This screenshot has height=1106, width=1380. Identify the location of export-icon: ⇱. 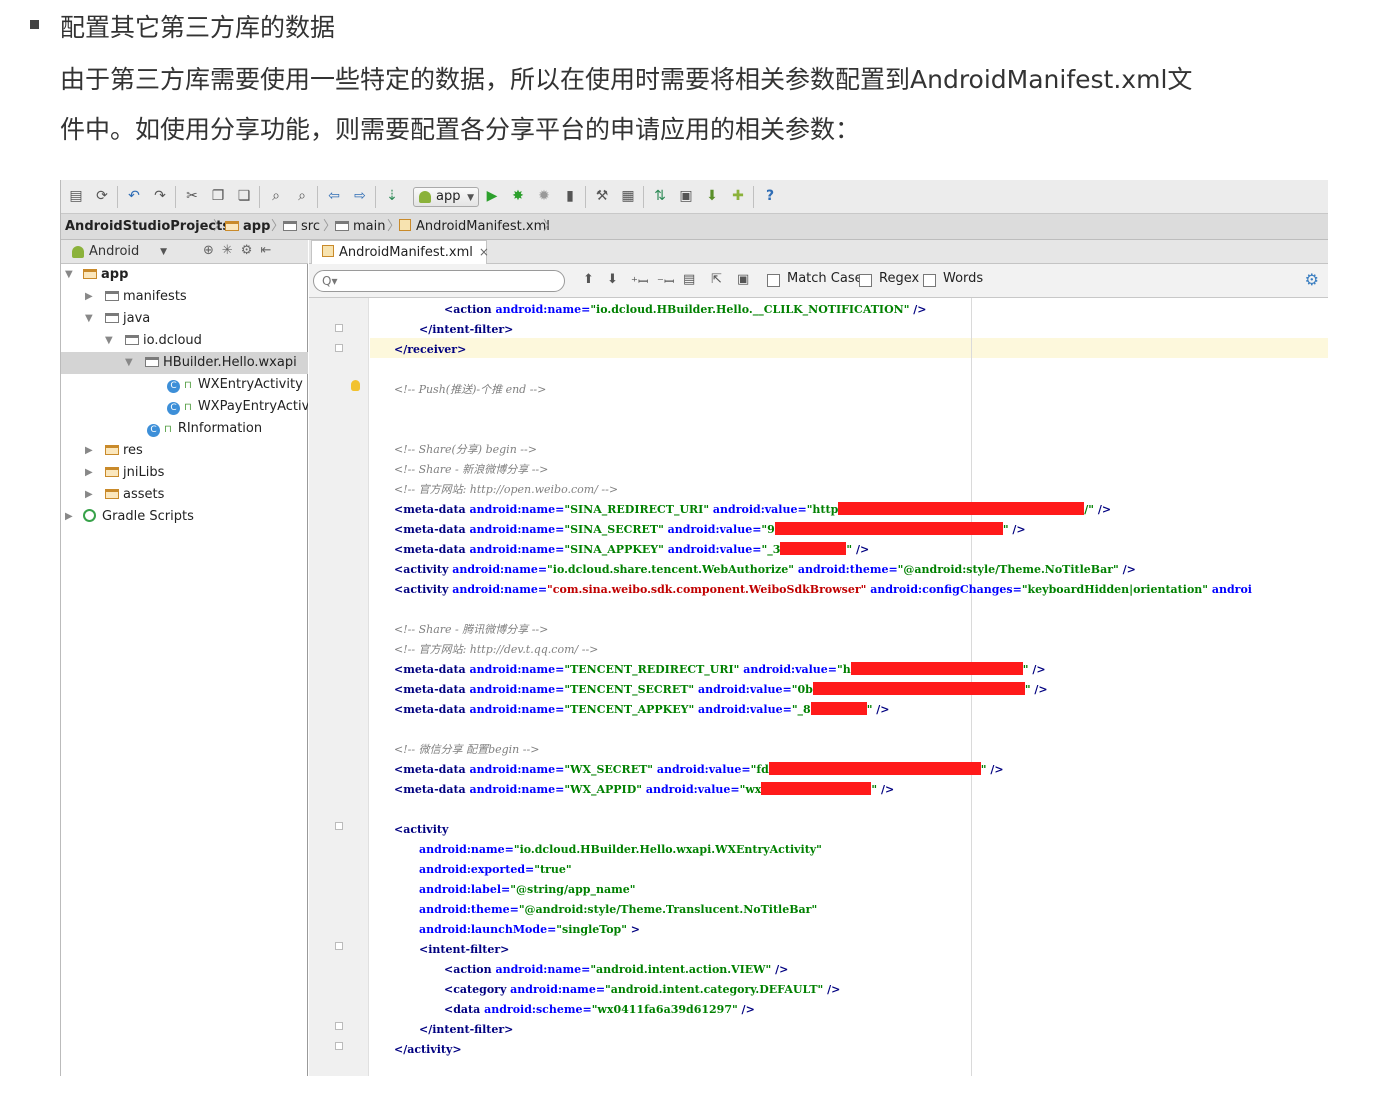
(716, 279).